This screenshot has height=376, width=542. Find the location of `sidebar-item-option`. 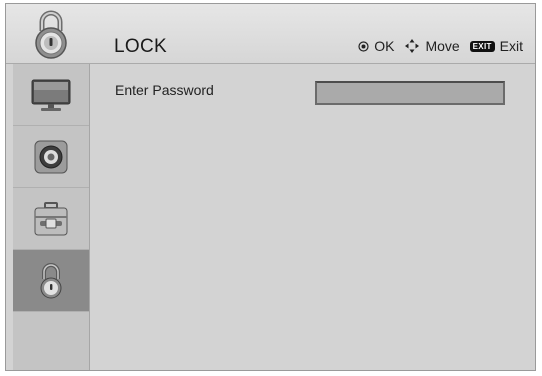

sidebar-item-option is located at coordinates (51, 219).